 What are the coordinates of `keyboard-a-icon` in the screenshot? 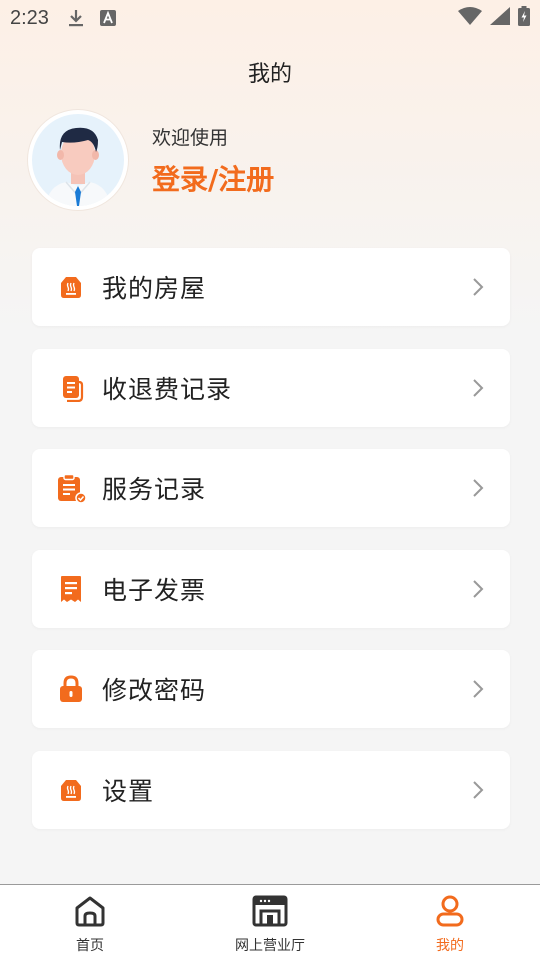 It's located at (108, 18).